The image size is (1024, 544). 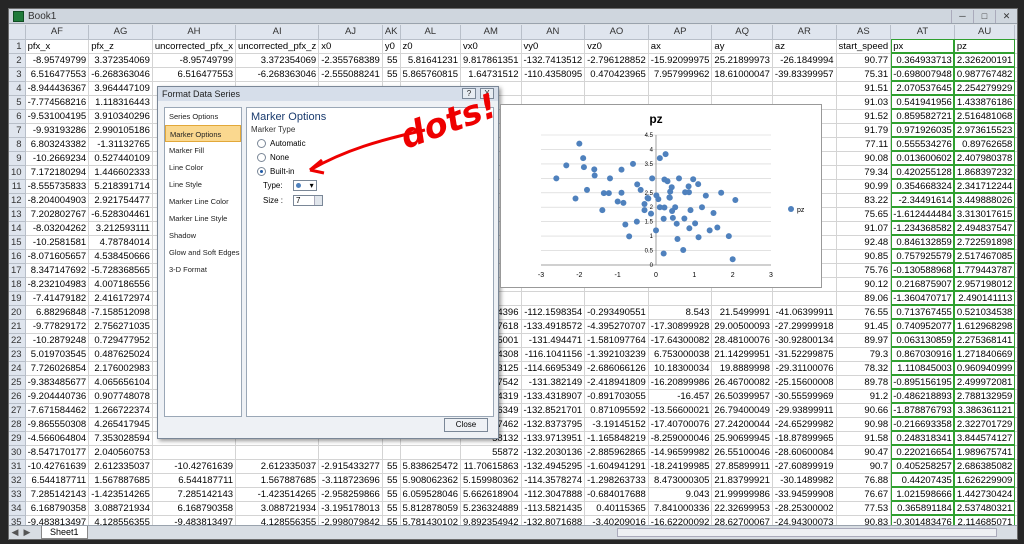 I want to click on cell: 89.78, so click(x=864, y=382).